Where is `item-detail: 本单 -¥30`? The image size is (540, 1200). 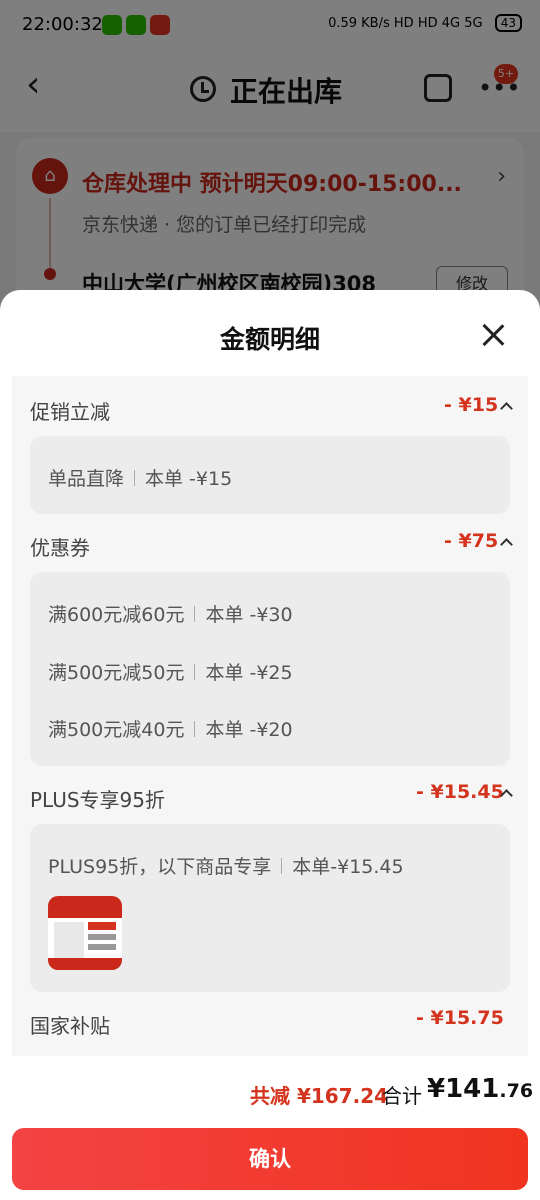 item-detail: 本单 -¥30 is located at coordinates (249, 615).